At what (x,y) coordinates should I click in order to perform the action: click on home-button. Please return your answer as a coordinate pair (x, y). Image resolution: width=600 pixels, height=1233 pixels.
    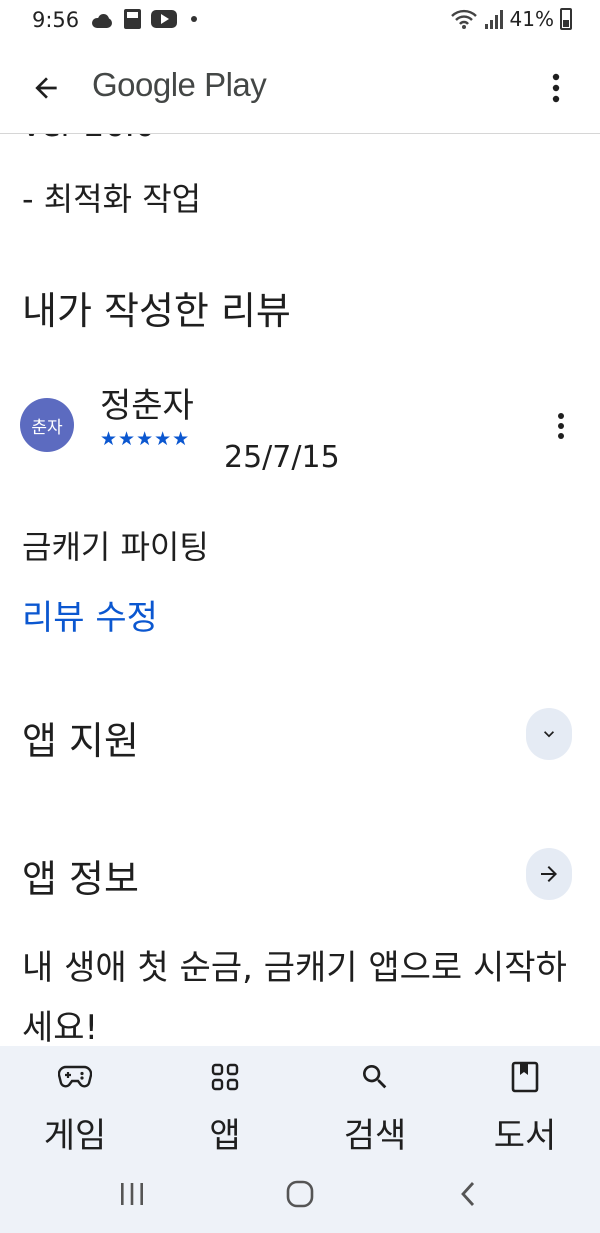
    Looking at the image, I should click on (300, 1194).